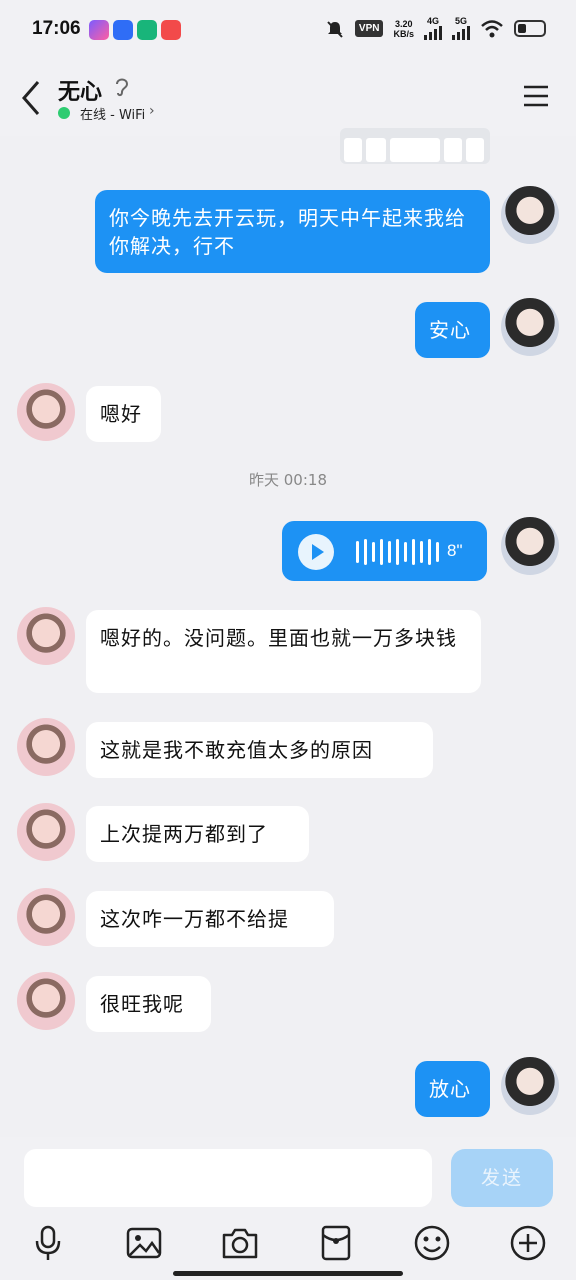  I want to click on message-bubble-received: 嗯好, so click(123, 414).